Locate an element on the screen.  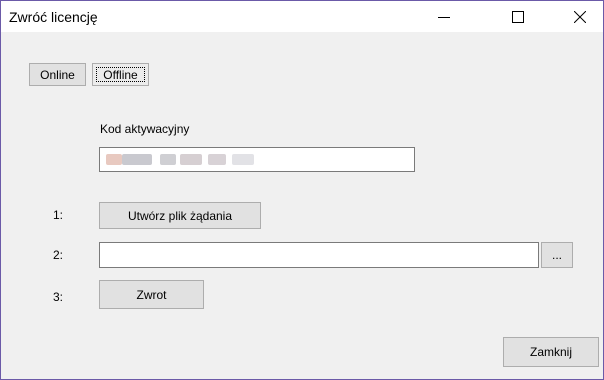
activation-code-input is located at coordinates (257, 159).